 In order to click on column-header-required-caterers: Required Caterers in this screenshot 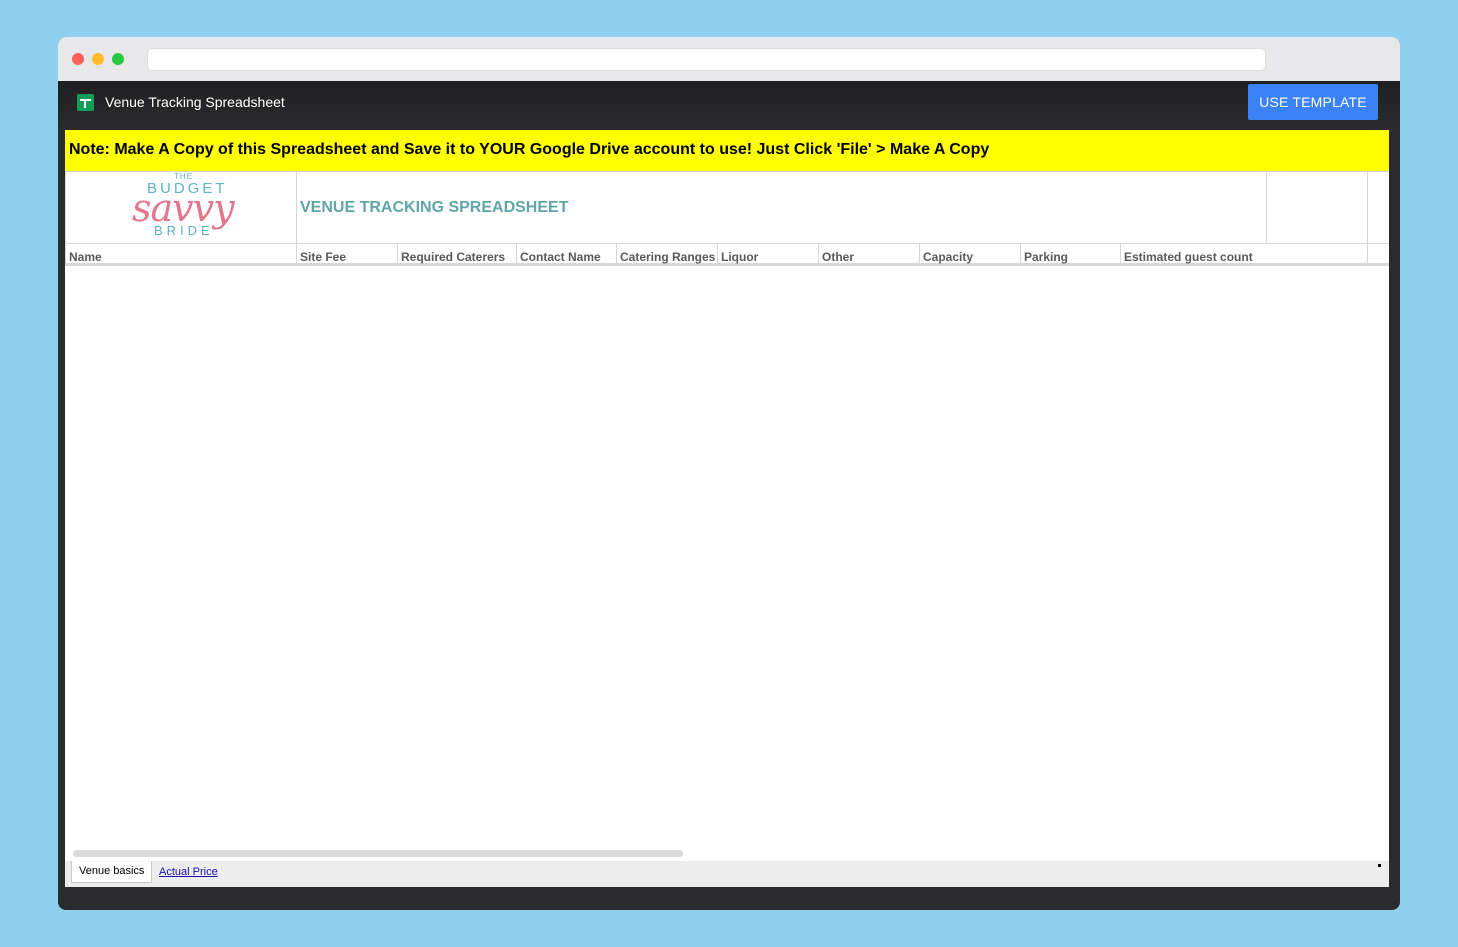, I will do `click(457, 254)`.